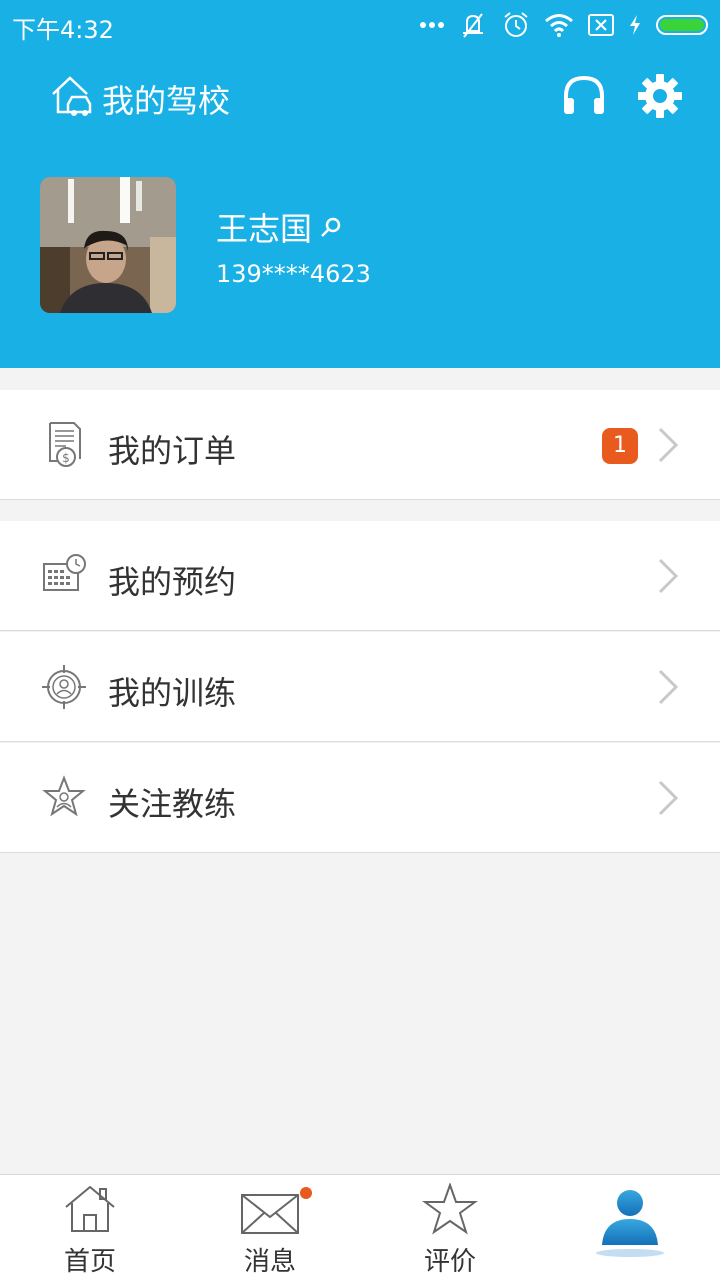 This screenshot has width=720, height=1280. Describe the element at coordinates (331, 227) in the screenshot. I see `search-edit-icon` at that location.